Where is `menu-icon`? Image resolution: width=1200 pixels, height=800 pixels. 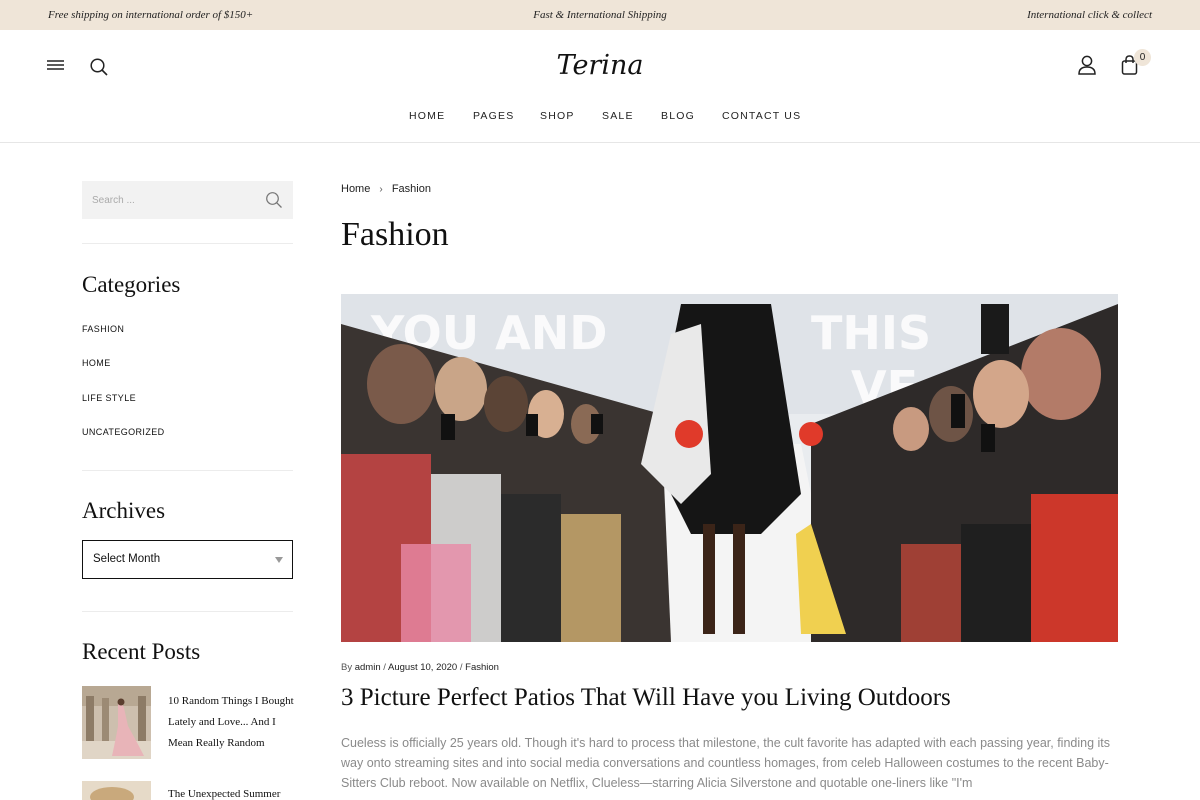
menu-icon is located at coordinates (56, 65).